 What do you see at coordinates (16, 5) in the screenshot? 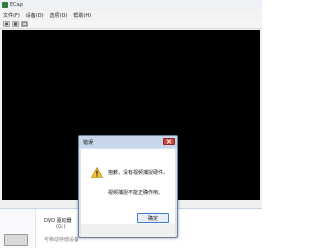
I see `app-title: ECap` at bounding box center [16, 5].